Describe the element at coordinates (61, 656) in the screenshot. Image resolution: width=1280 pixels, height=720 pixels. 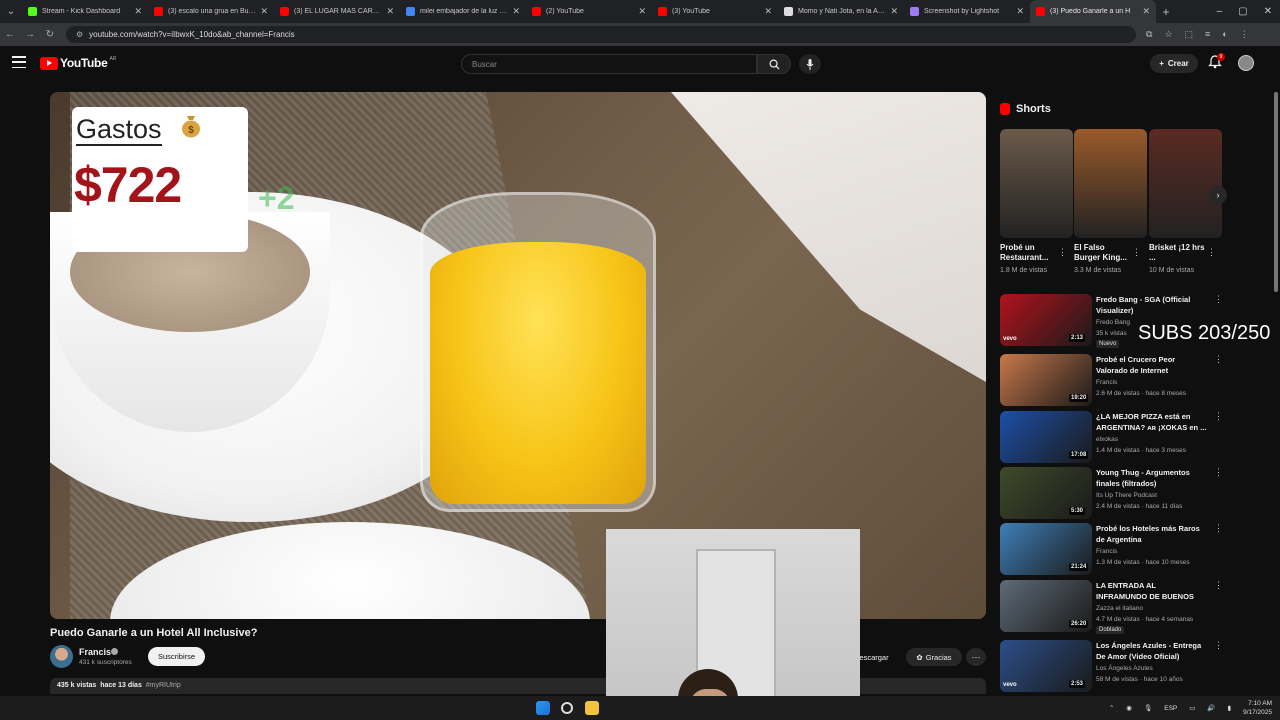
I see `channel-avatar` at that location.